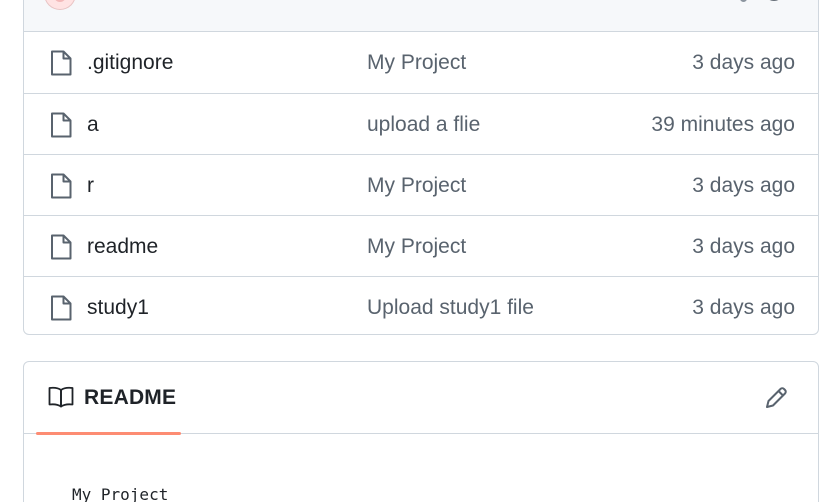 Image resolution: width=829 pixels, height=502 pixels. Describe the element at coordinates (61, 397) in the screenshot. I see `book-icon` at that location.